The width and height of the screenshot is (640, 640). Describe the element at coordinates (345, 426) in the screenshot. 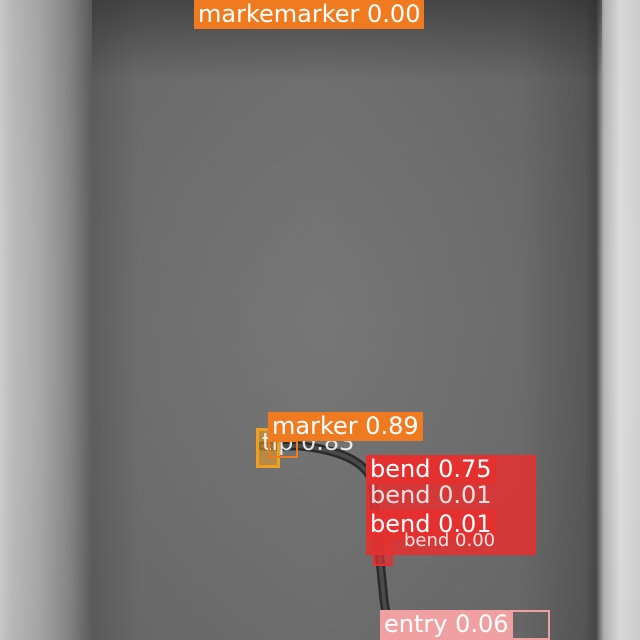

I see `marker-label: marker 0.89` at that location.